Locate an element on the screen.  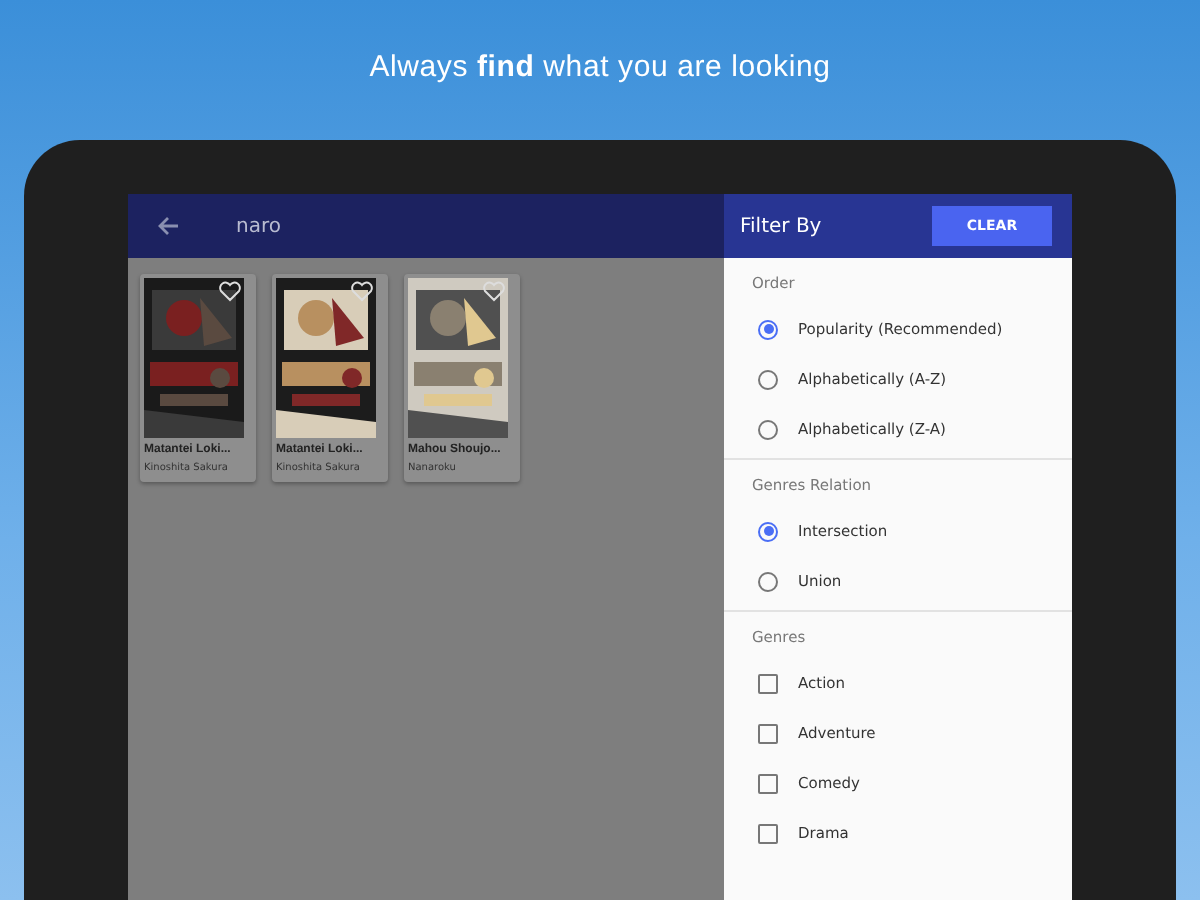
search-field: naro is located at coordinates (356, 226).